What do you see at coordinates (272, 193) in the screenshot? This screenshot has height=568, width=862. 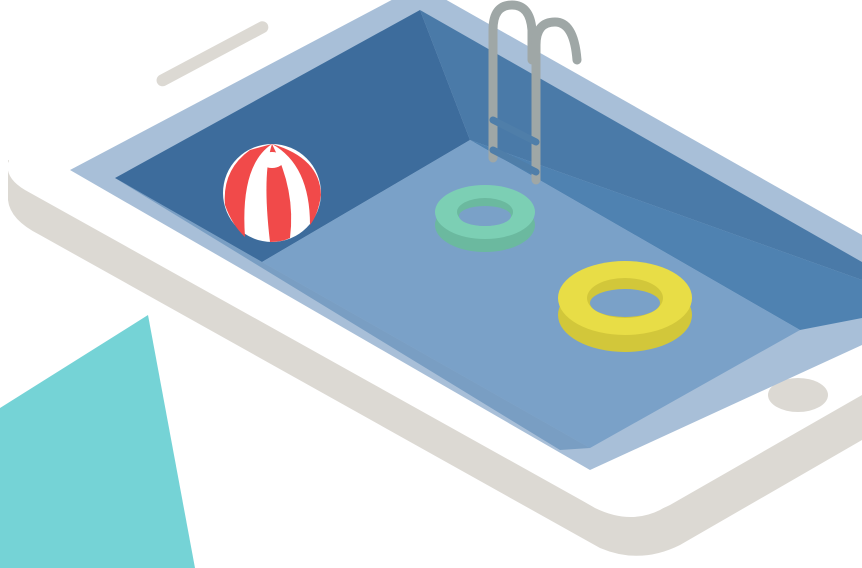 I see `beach-ball-icon` at bounding box center [272, 193].